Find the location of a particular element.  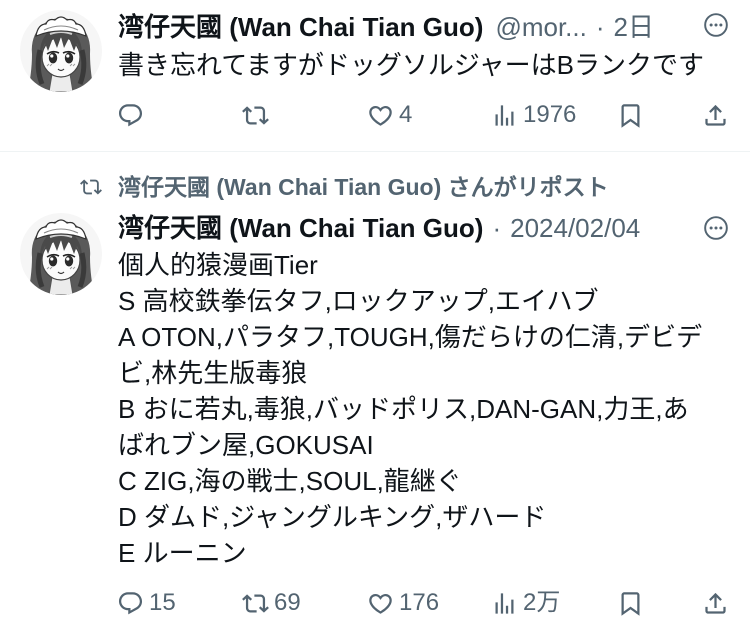

like-button: 176 is located at coordinates (403, 603).